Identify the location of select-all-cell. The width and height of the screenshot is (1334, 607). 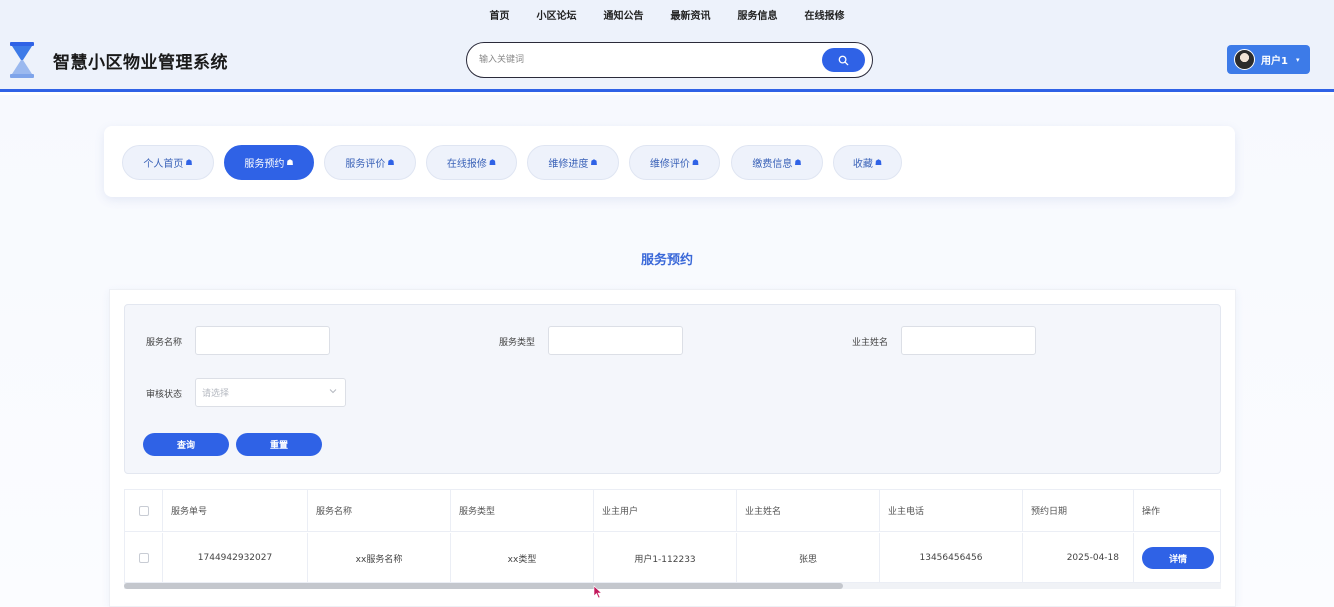
(144, 511).